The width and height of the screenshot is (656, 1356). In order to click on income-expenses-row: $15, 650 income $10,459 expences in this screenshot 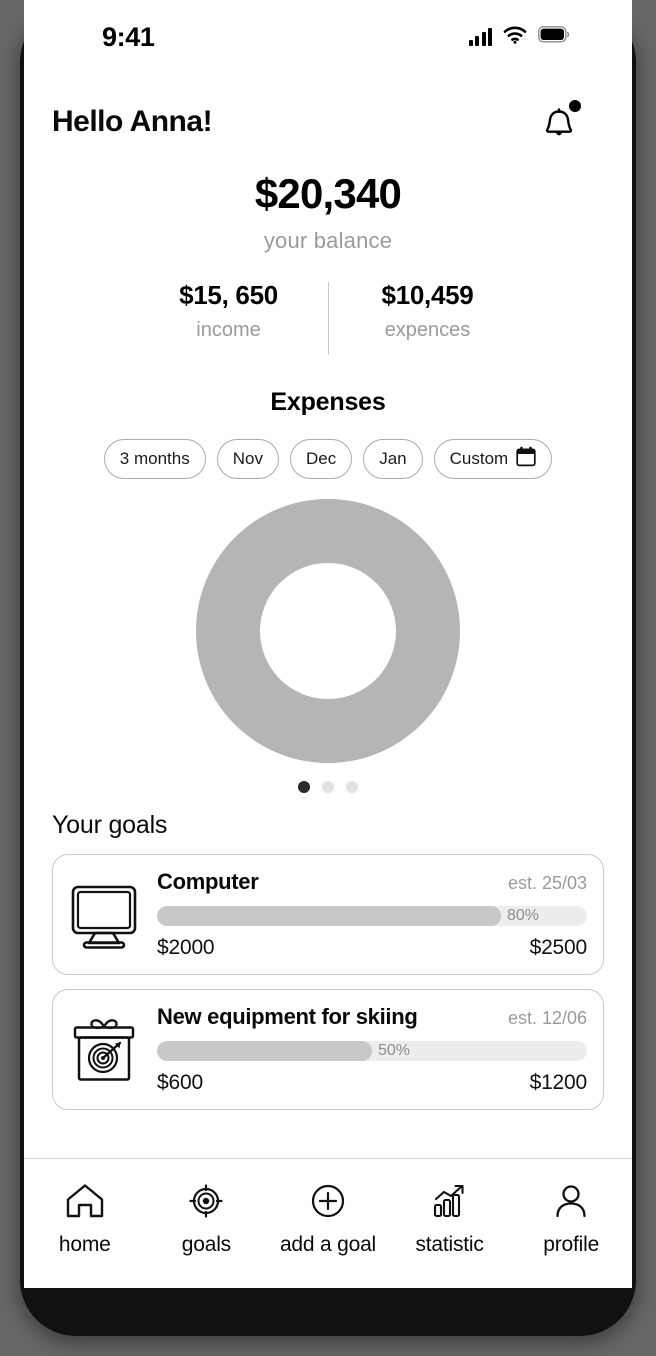, I will do `click(328, 317)`.